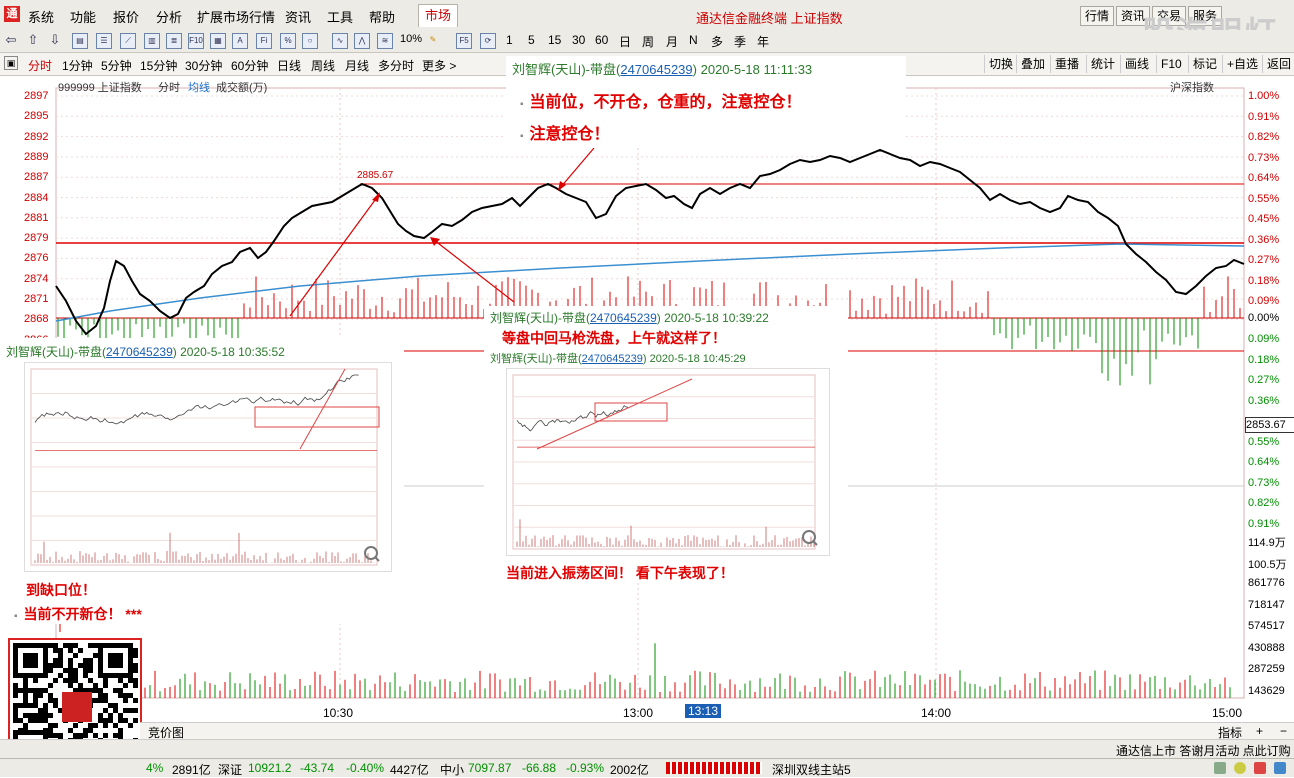 This screenshot has height=778, width=1294. What do you see at coordinates (33, 40) in the screenshot?
I see `up-arrow-icon: ⇧` at bounding box center [33, 40].